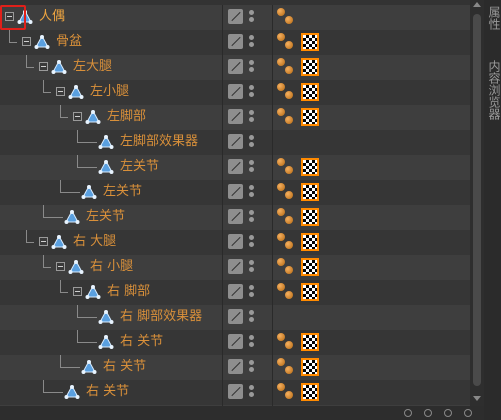  I want to click on object-name: 骨盆, so click(69, 42).